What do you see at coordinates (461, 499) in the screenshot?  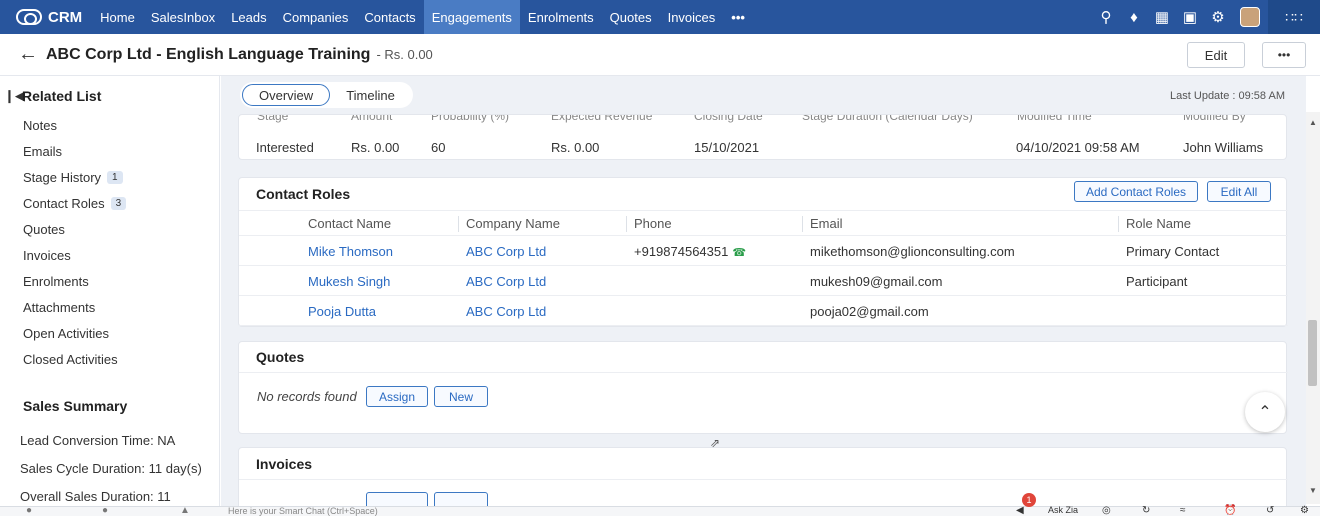 I see `invoices-new-button` at bounding box center [461, 499].